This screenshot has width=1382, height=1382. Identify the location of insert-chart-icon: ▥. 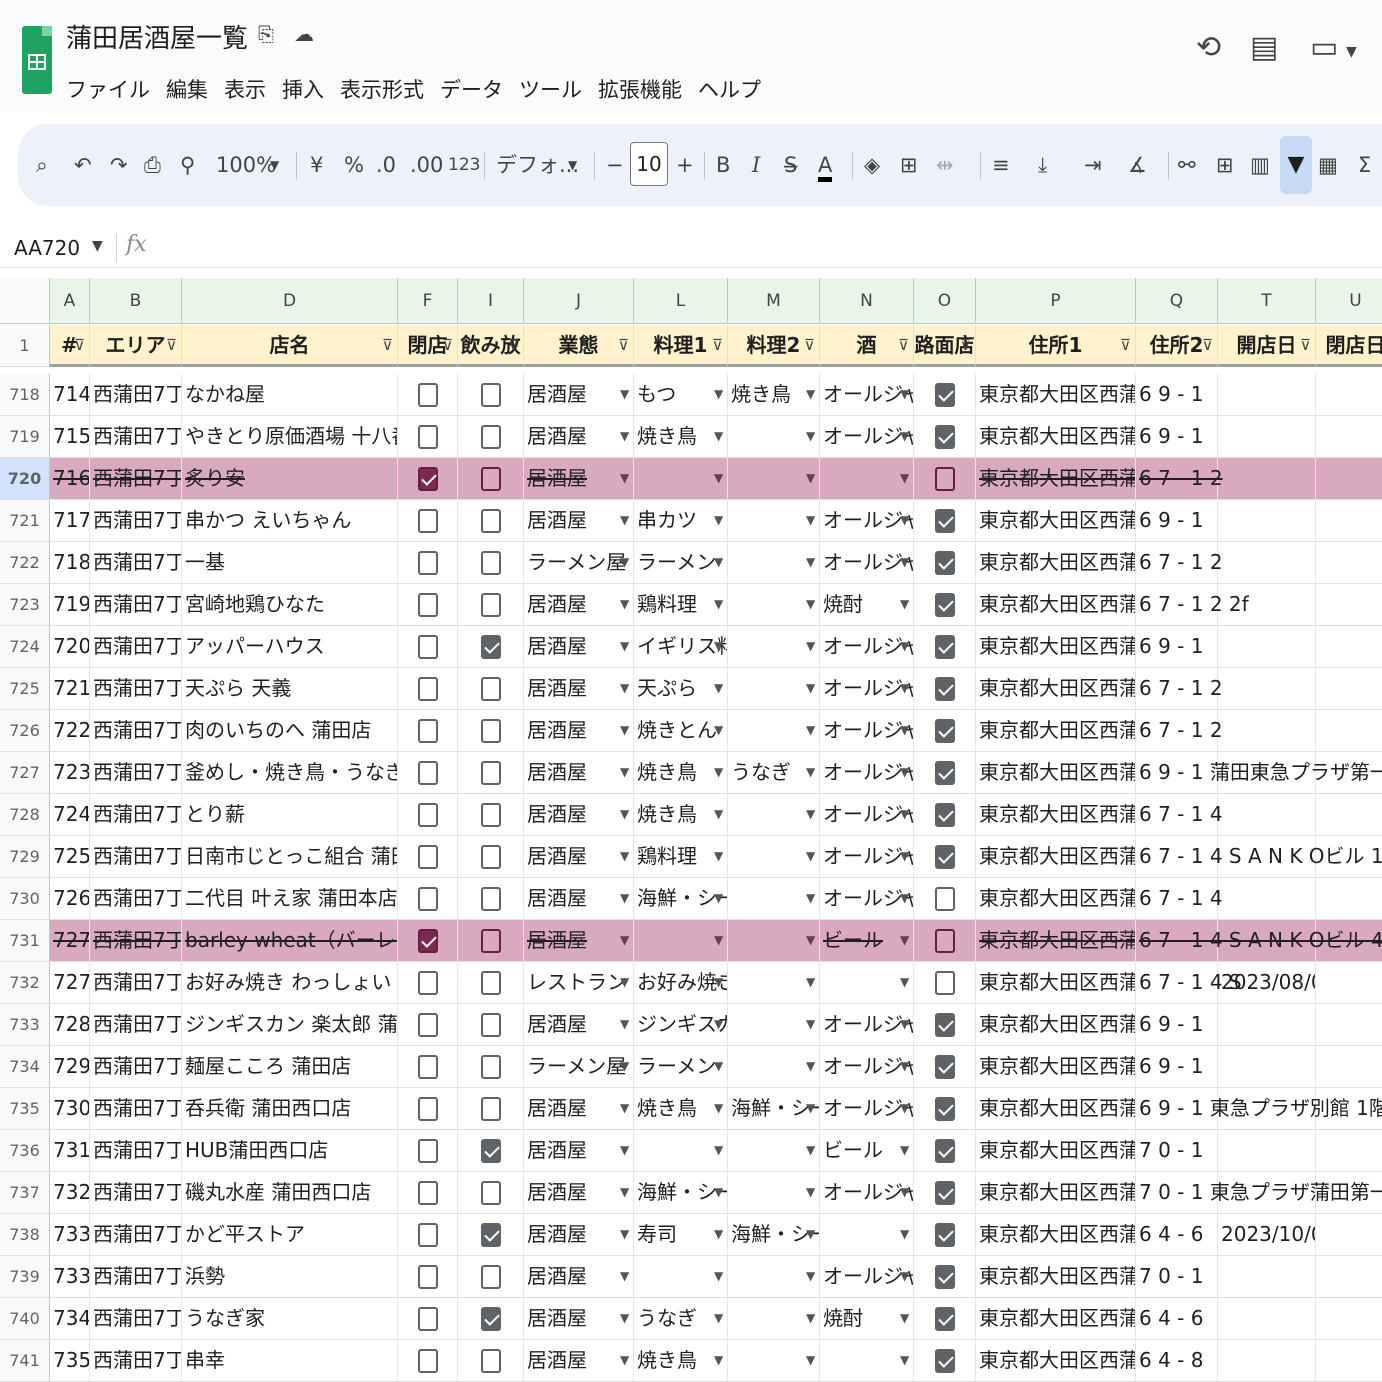
(1260, 165).